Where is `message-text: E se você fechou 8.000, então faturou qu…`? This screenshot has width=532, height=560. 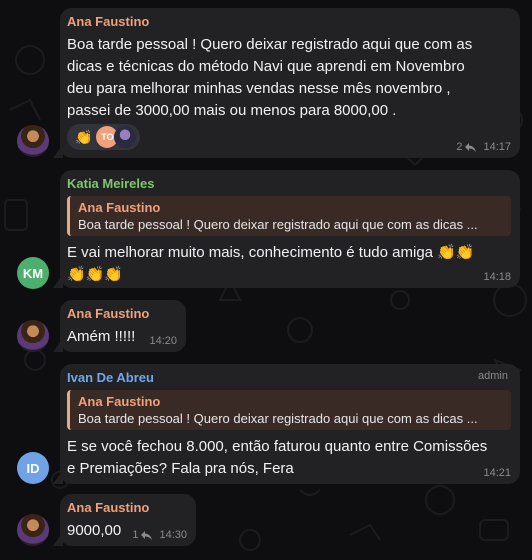
message-text: E se você fechou 8.000, então faturou qu… is located at coordinates (277, 457).